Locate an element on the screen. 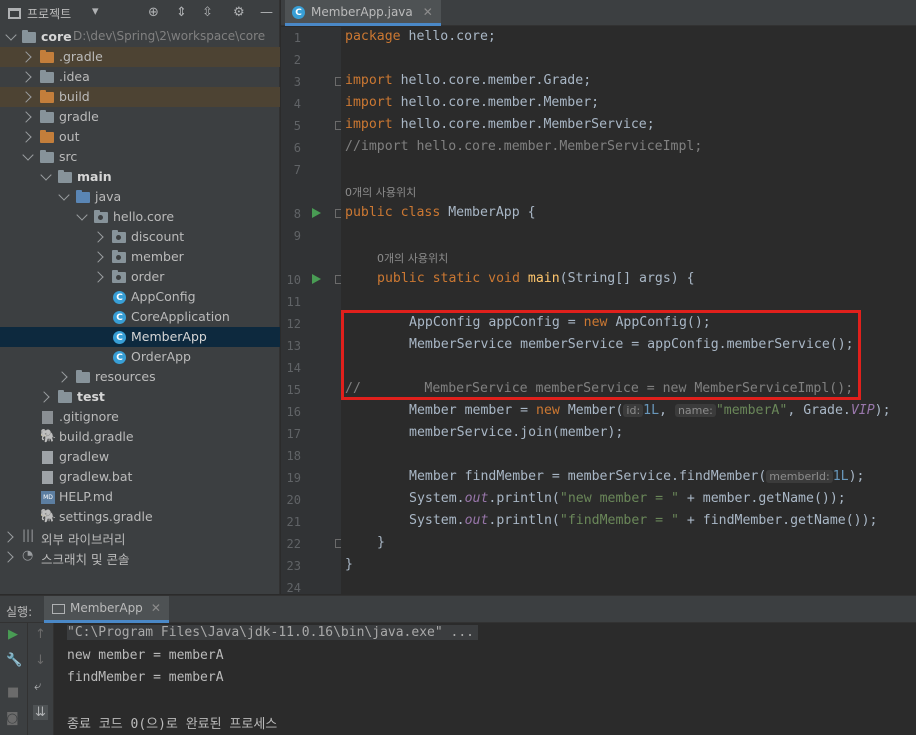 Image resolution: width=916 pixels, height=735 pixels. library-icon: ||| is located at coordinates (28, 535).